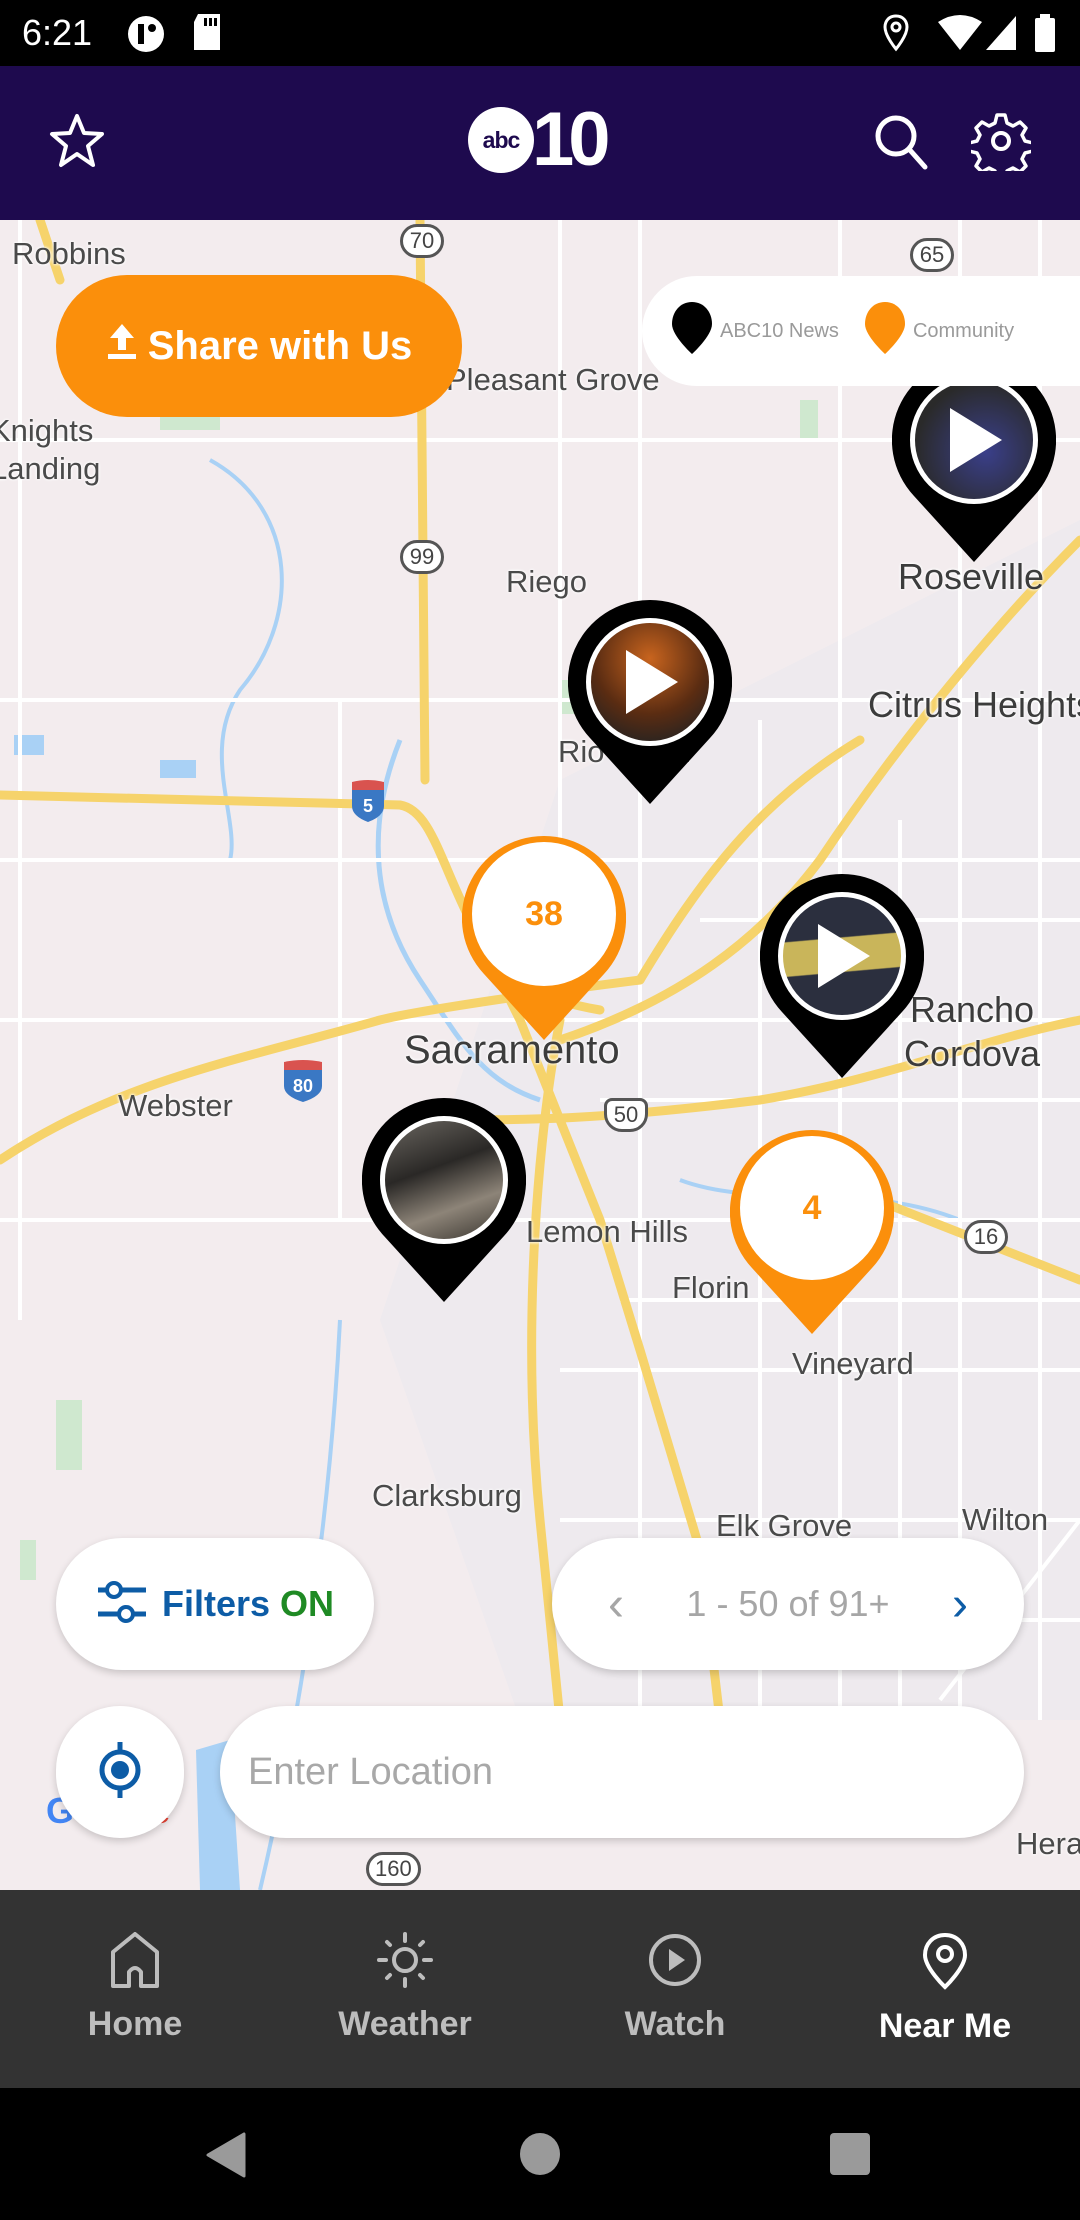 The image size is (1080, 2220). What do you see at coordinates (812, 1207) in the screenshot?
I see `cluster-count: 4` at bounding box center [812, 1207].